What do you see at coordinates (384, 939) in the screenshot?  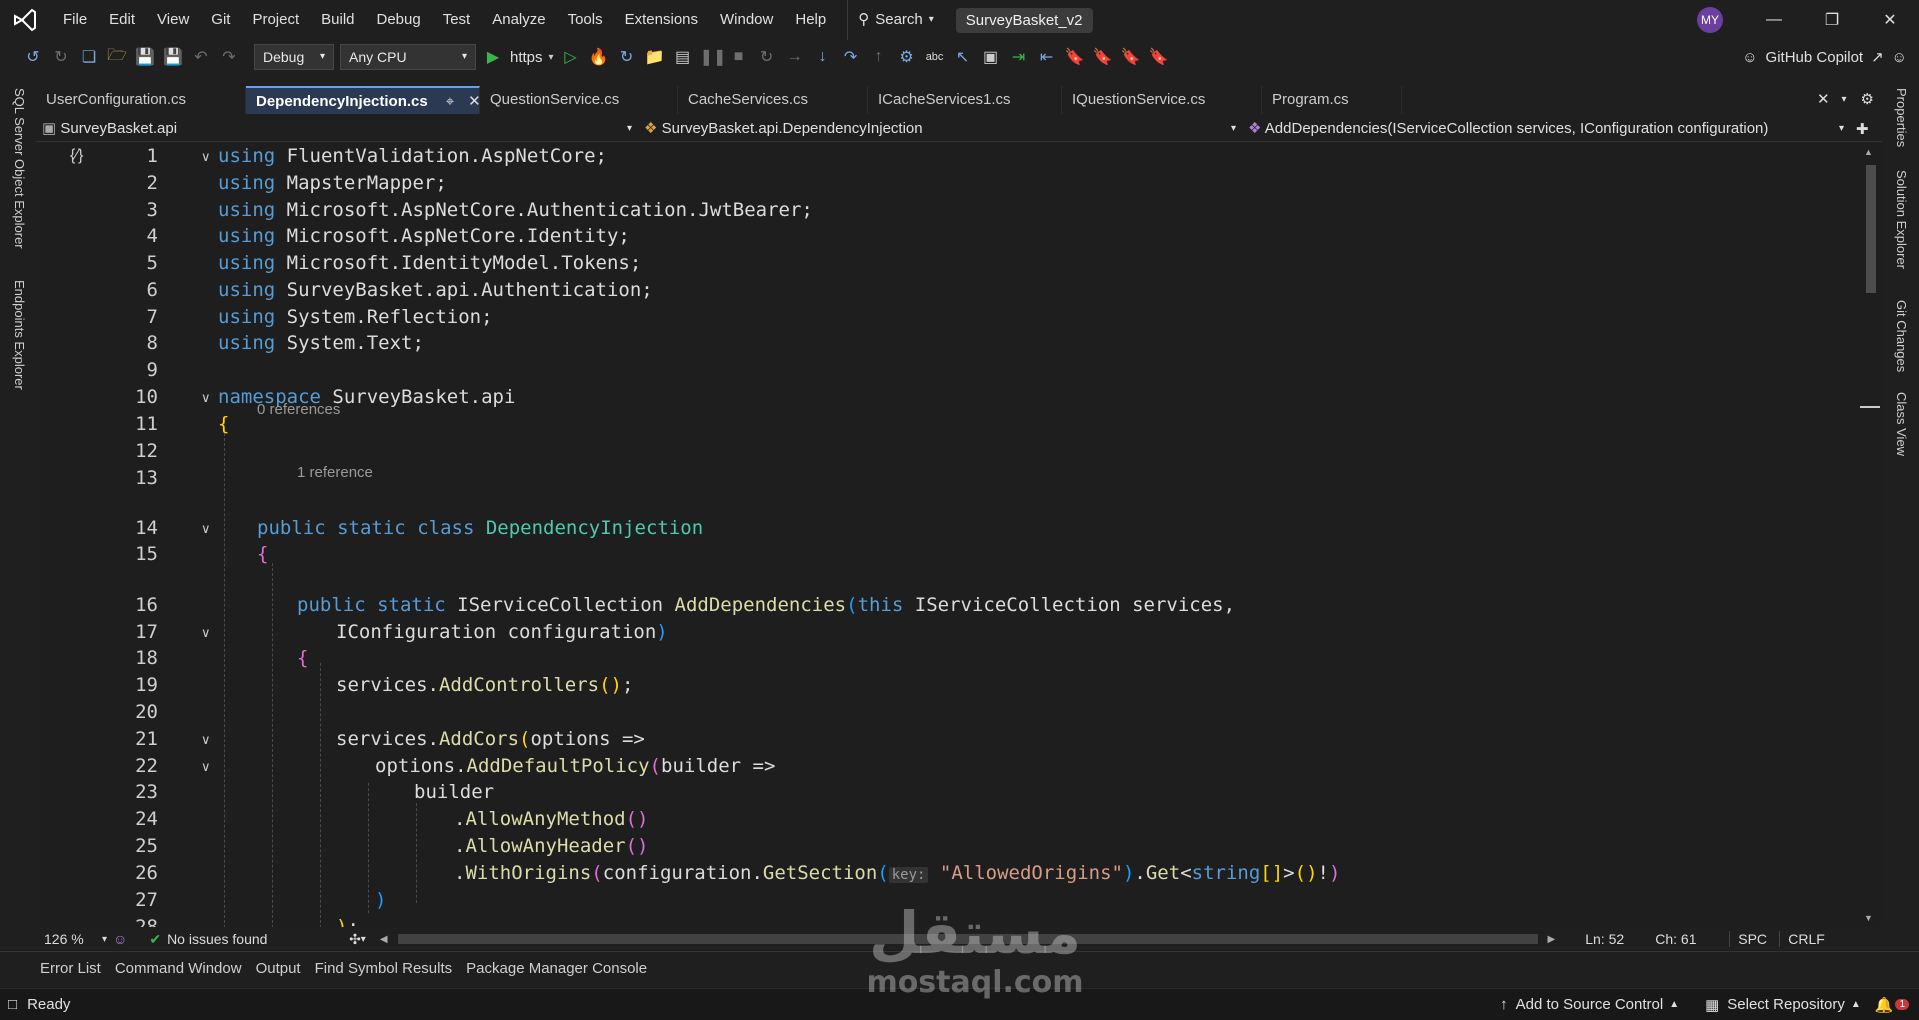 I see `scroll-left-icon: ◀` at bounding box center [384, 939].